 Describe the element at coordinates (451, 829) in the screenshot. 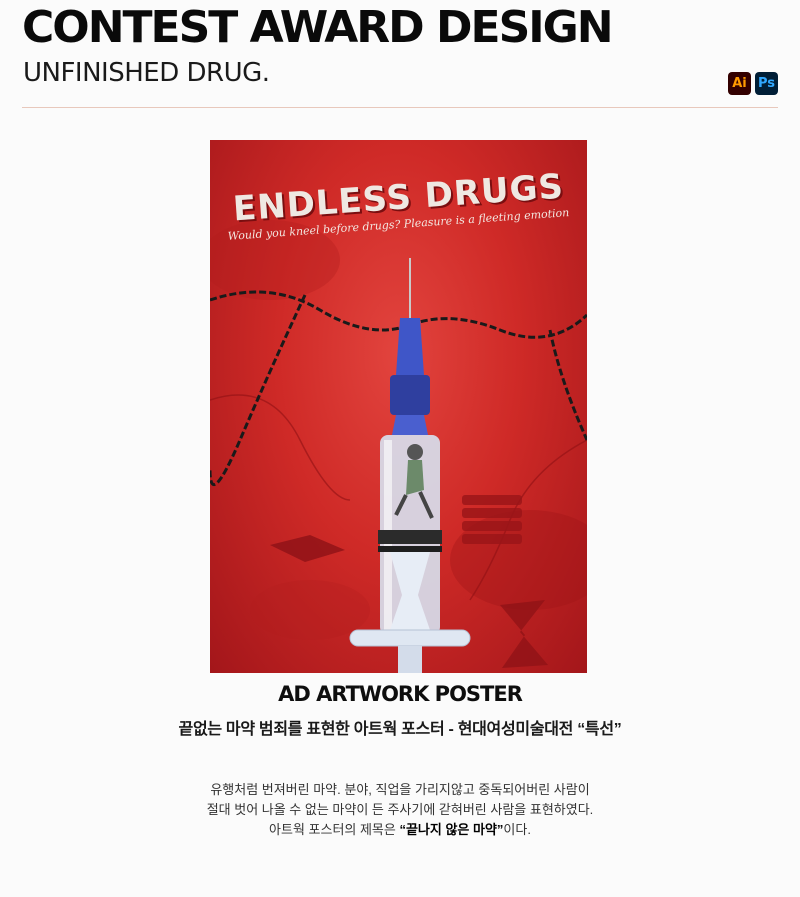

I see `description-poster-name: “끝나지 않은 마약”` at that location.